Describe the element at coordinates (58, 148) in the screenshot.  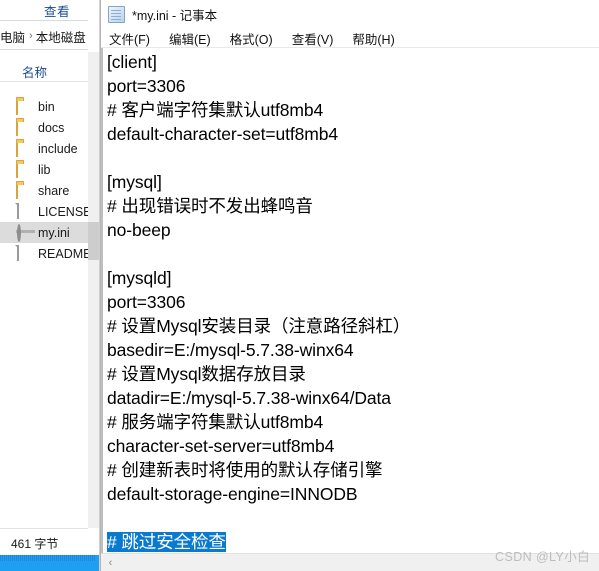
I see `list-item-label: include` at that location.